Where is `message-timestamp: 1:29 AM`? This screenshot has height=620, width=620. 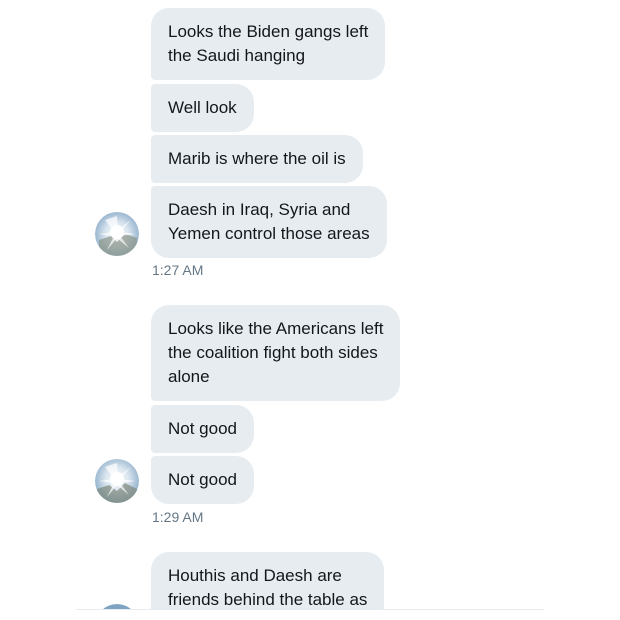 message-timestamp: 1:29 AM is located at coordinates (178, 517).